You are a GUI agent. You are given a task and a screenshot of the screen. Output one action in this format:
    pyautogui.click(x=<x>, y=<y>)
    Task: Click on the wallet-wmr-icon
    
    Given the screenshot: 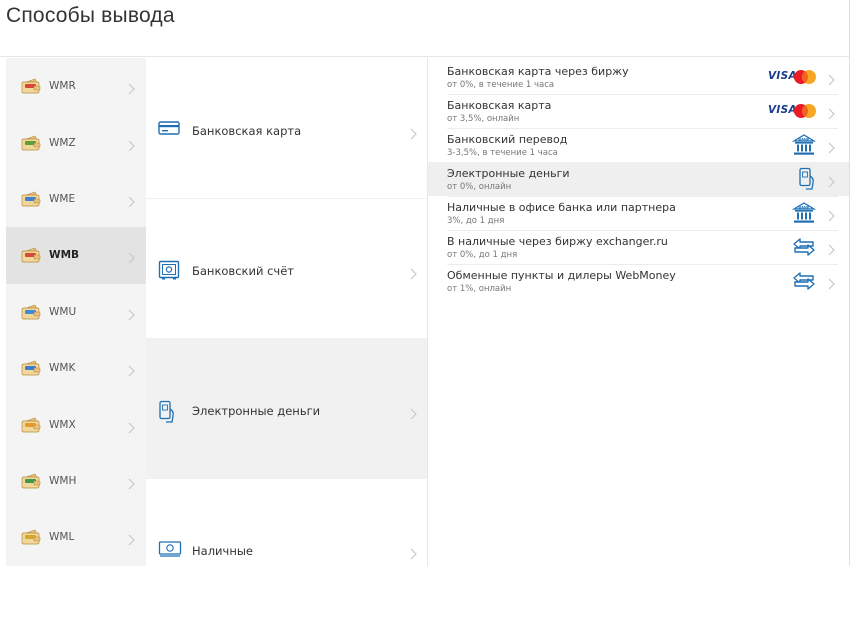 What is the action you would take?
    pyautogui.click(x=31, y=88)
    